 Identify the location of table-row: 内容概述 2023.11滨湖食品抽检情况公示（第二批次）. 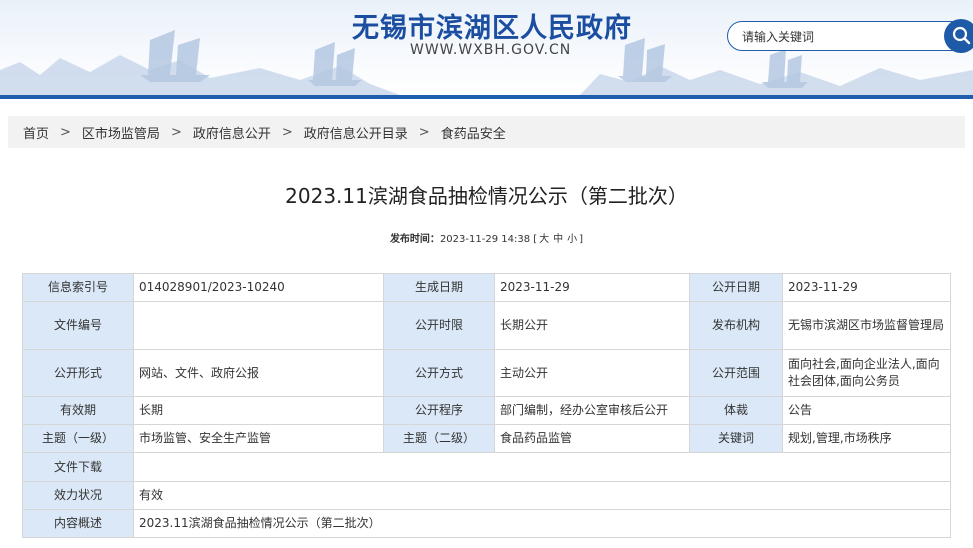
(486, 523).